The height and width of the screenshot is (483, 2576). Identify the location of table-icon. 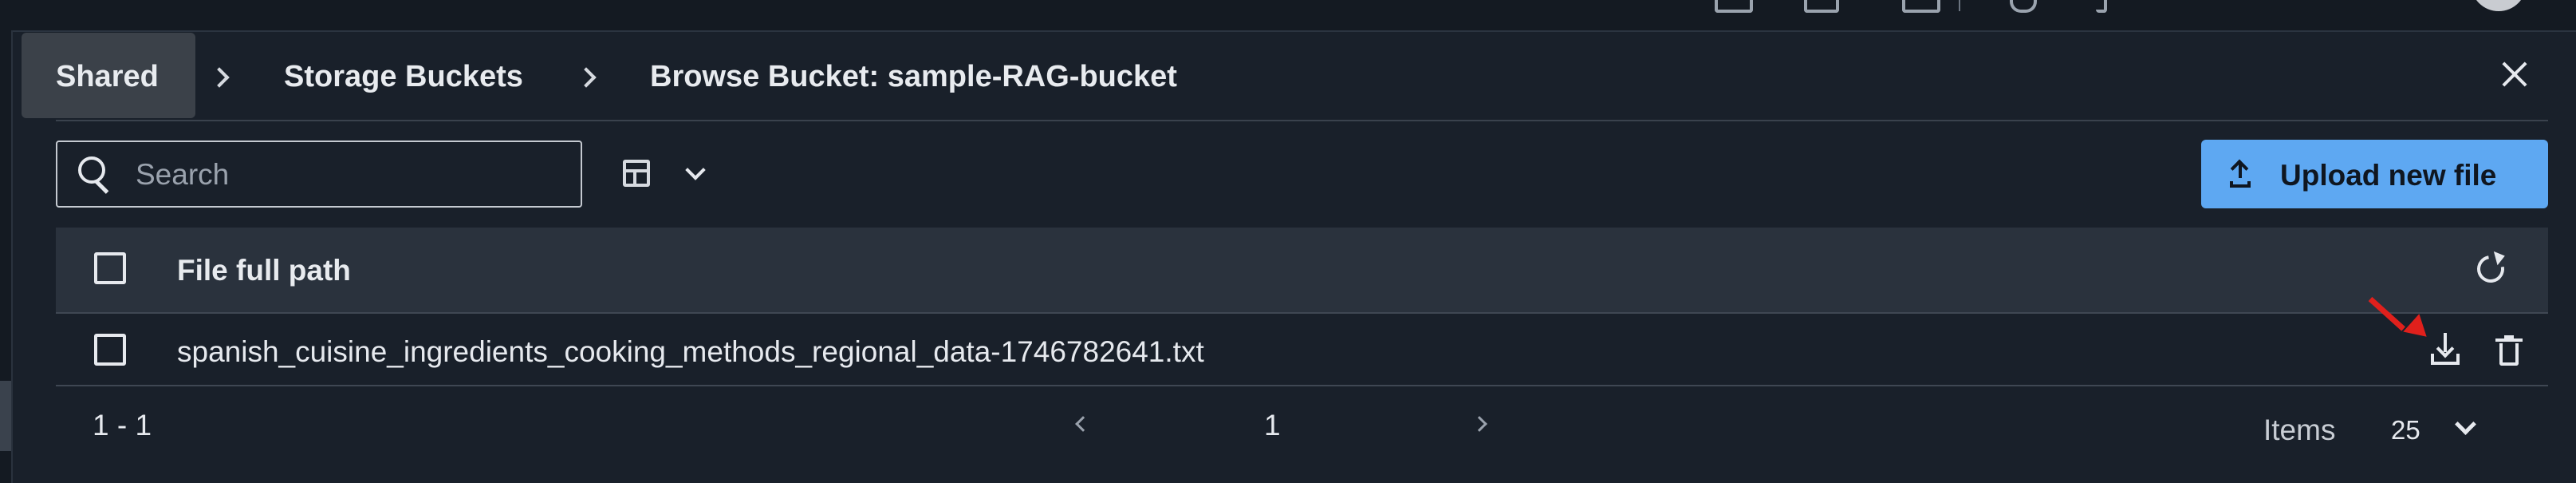
(636, 173).